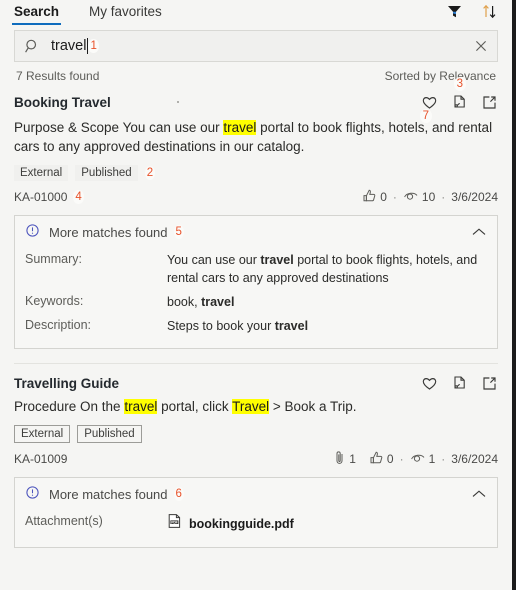 This screenshot has height=590, width=516. I want to click on attachment-row: Attachment(s) PDF bookingguide.pdf, so click(256, 523).